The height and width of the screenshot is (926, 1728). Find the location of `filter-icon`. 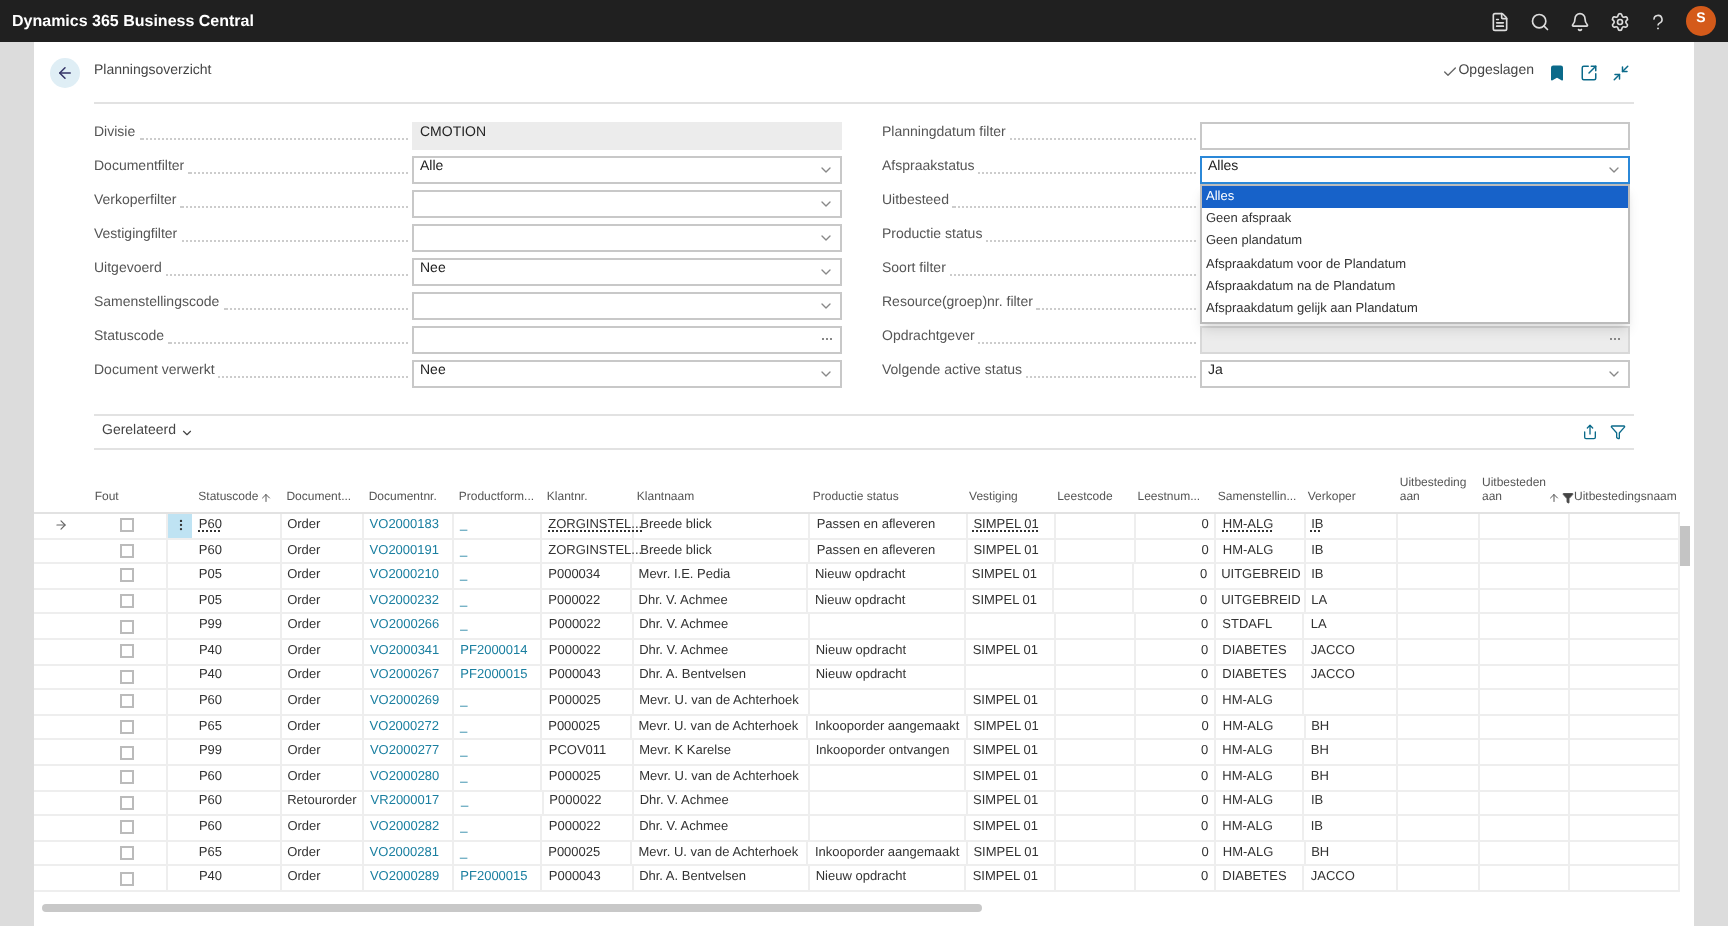

filter-icon is located at coordinates (1618, 432).